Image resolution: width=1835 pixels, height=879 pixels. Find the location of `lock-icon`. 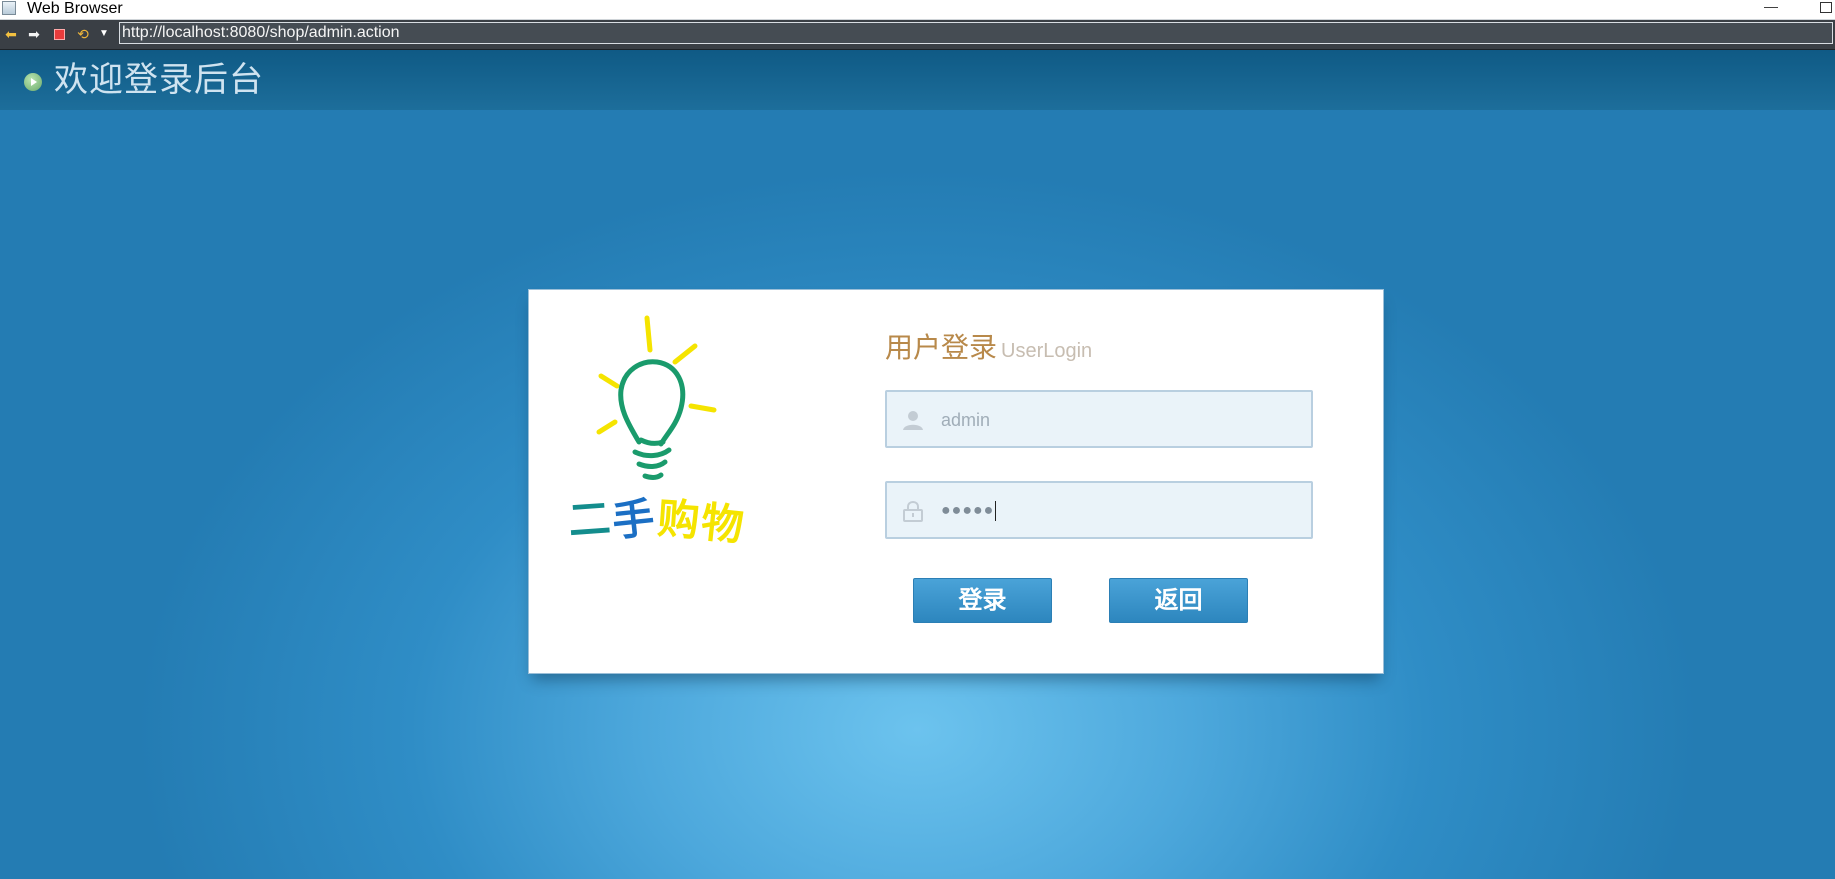

lock-icon is located at coordinates (913, 511).